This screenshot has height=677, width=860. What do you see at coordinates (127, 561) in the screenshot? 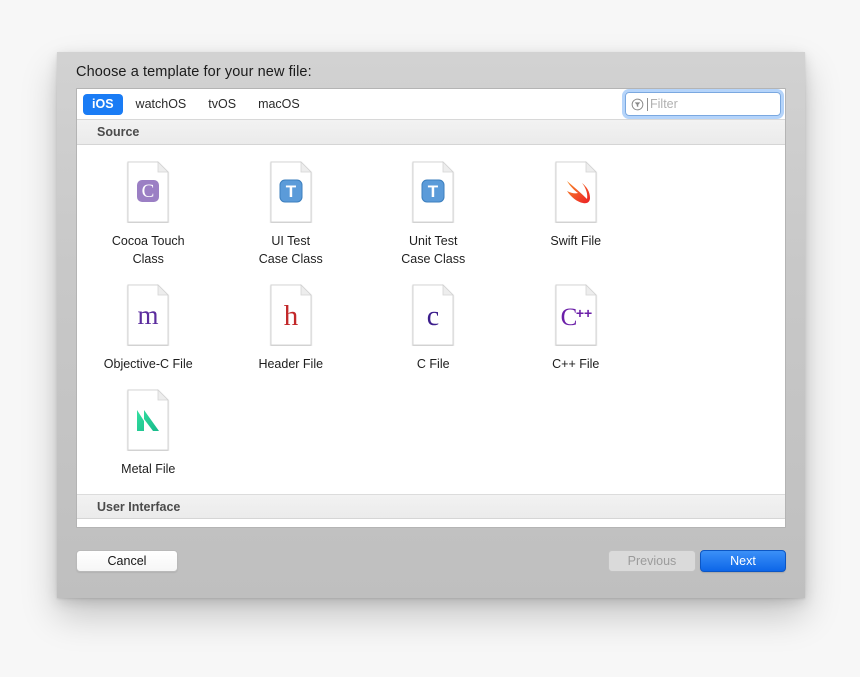
I see `cancel-button: Cancel` at bounding box center [127, 561].